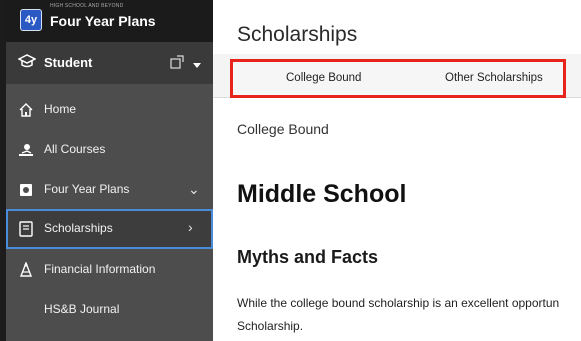  What do you see at coordinates (283, 129) in the screenshot?
I see `section-subtitle: College Bound` at bounding box center [283, 129].